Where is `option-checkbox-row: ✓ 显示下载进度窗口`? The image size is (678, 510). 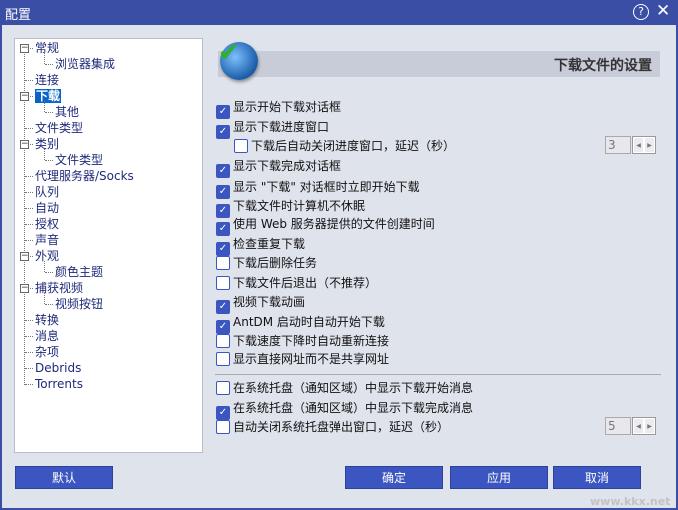
option-checkbox-row: ✓ 显示下载进度窗口 is located at coordinates (273, 129).